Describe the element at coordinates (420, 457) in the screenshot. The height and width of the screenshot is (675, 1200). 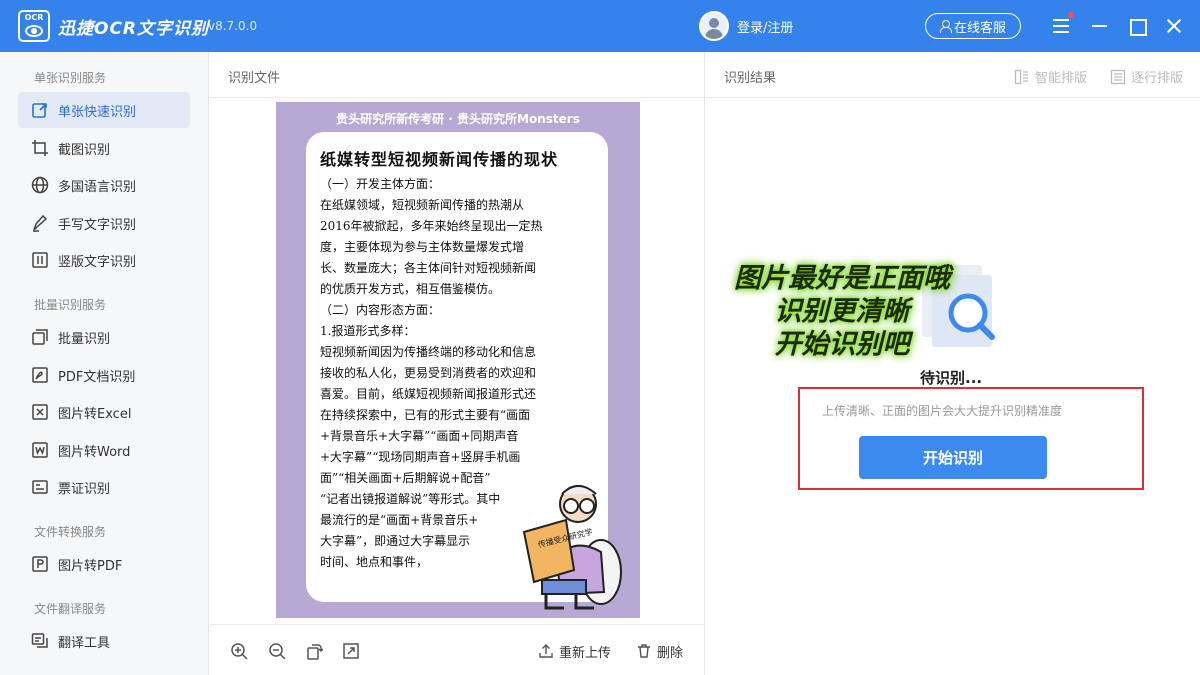
I see `document-line: +大字幕”“现场同期声音+竖屏手机画` at that location.